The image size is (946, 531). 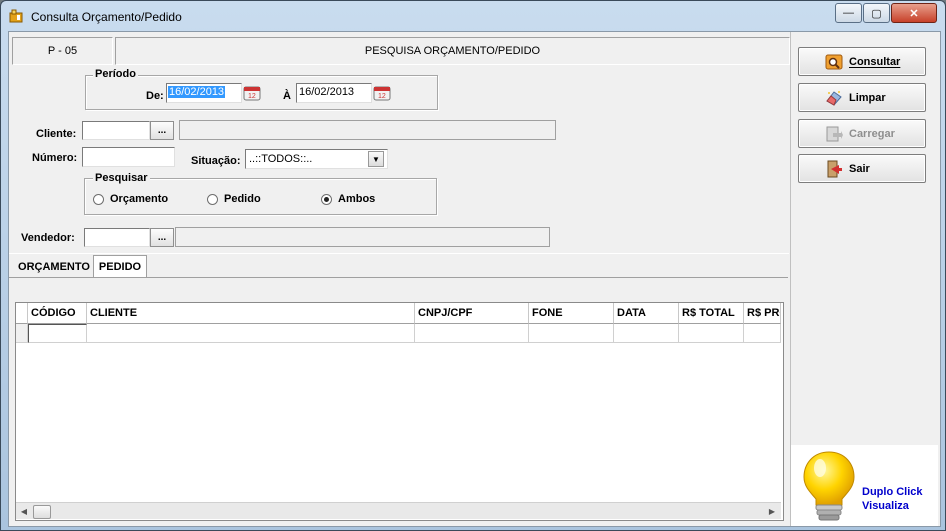 I want to click on close-icon: ✕, so click(x=914, y=13).